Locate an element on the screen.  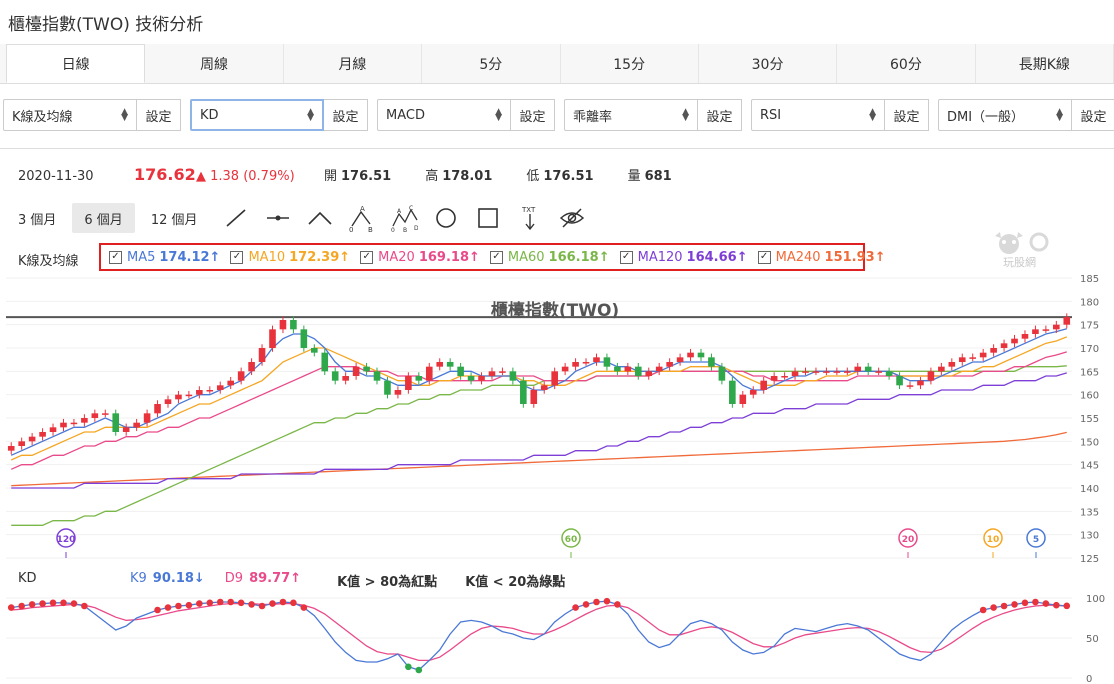
horizontal-line-icon is located at coordinates (278, 218).